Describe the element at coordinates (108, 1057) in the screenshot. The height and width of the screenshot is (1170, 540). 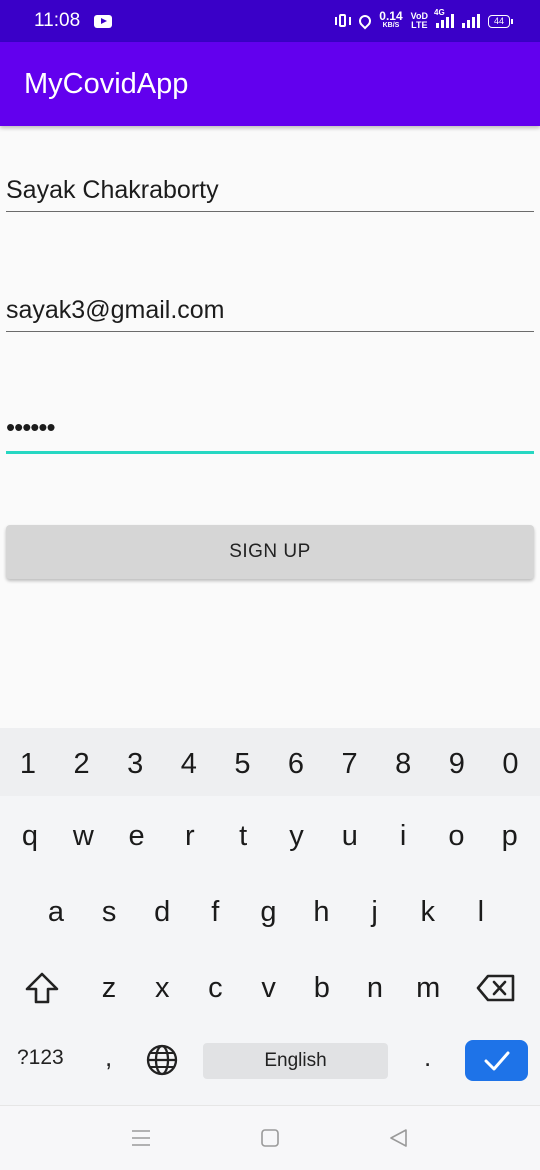
I see `comma-key: ,` at that location.